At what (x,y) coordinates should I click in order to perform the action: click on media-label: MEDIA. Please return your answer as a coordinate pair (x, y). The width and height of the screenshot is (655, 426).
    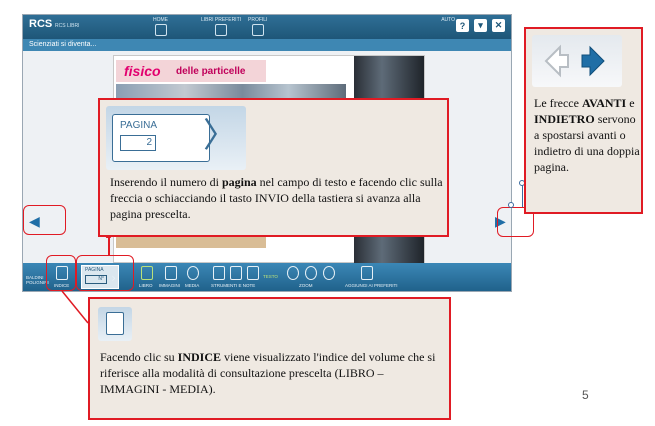
    Looking at the image, I should click on (192, 285).